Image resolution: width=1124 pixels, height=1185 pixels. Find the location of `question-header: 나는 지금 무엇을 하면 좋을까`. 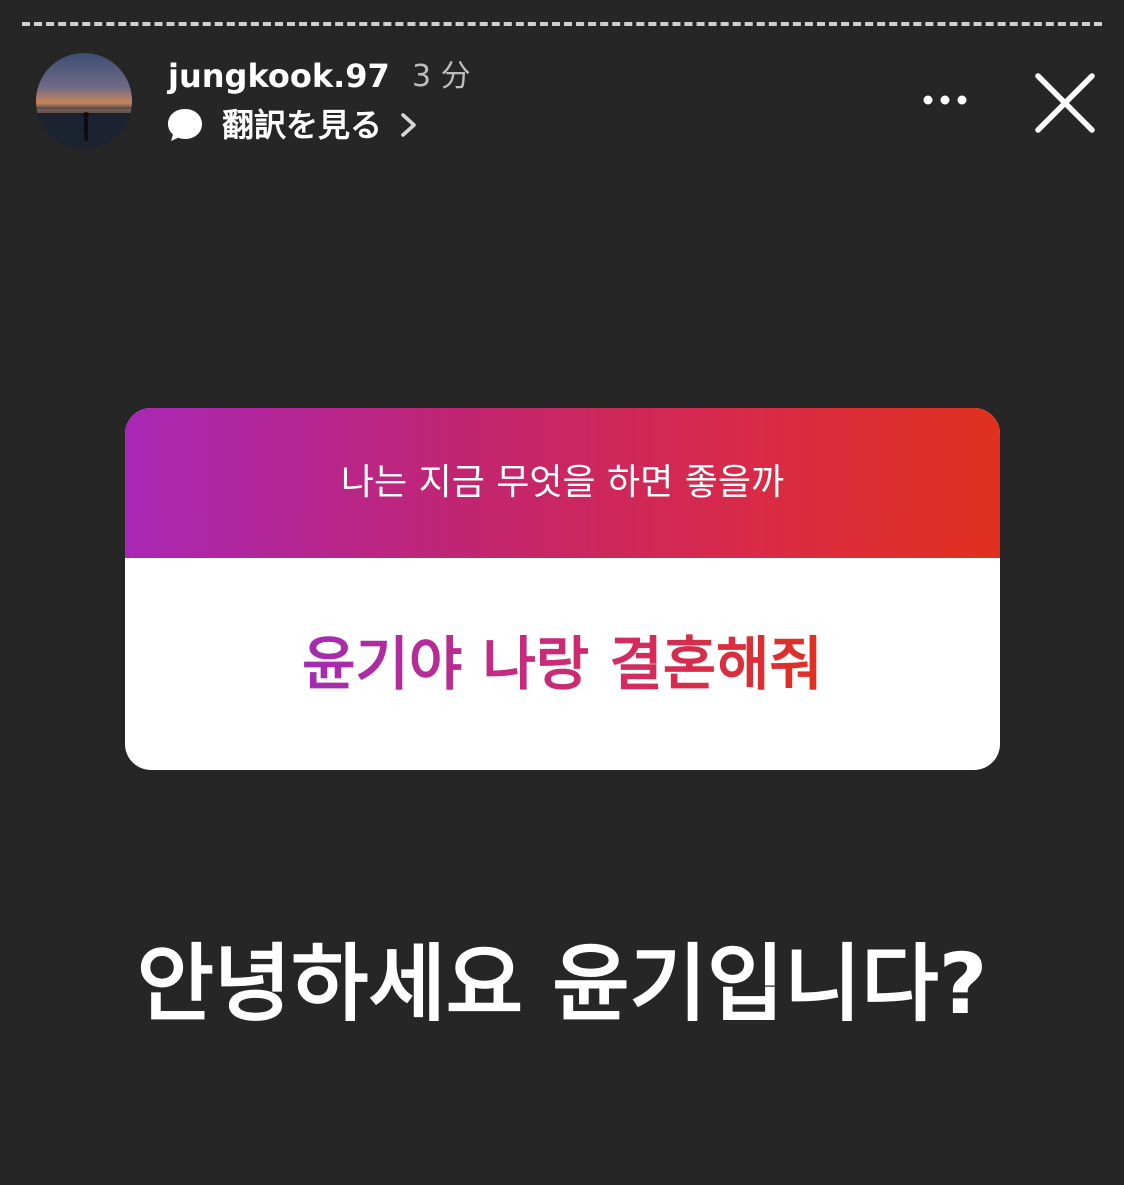

question-header: 나는 지금 무엇을 하면 좋을까 is located at coordinates (562, 483).